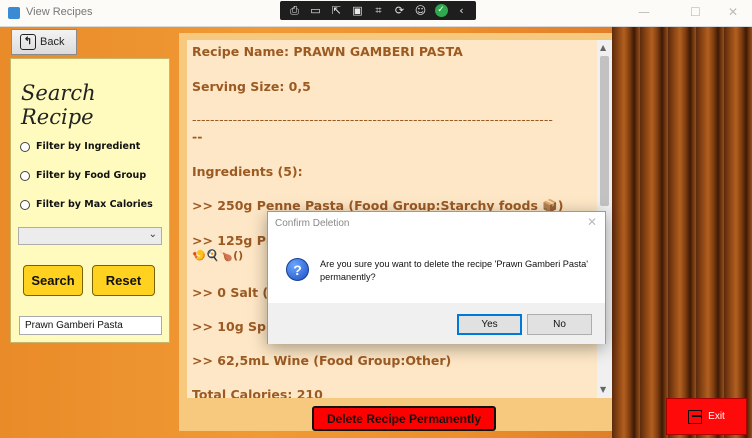 This screenshot has width=752, height=438. I want to click on delete-recipe-button: Delete Recipe Permanently, so click(404, 418).